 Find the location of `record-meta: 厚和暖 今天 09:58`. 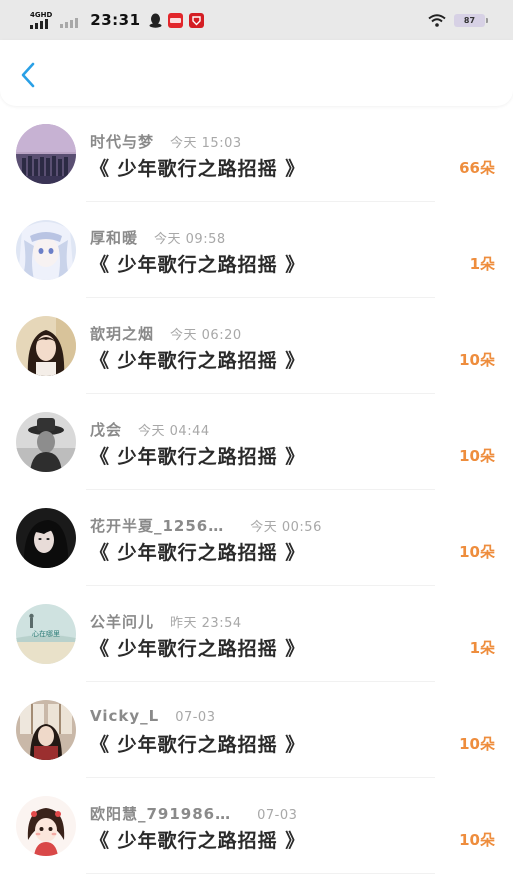

record-meta: 厚和暖 今天 09:58 is located at coordinates (158, 237).